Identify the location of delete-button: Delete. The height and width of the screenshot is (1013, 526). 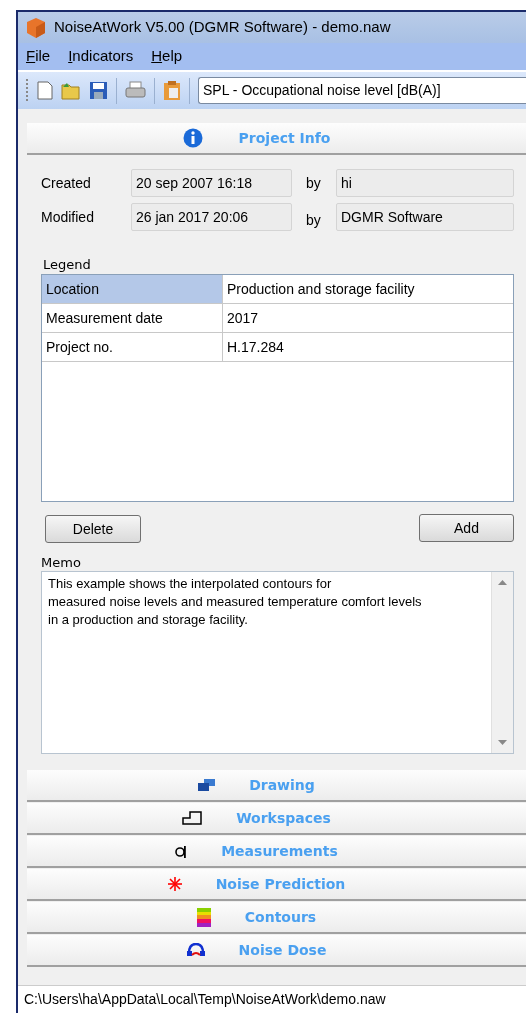
(93, 529).